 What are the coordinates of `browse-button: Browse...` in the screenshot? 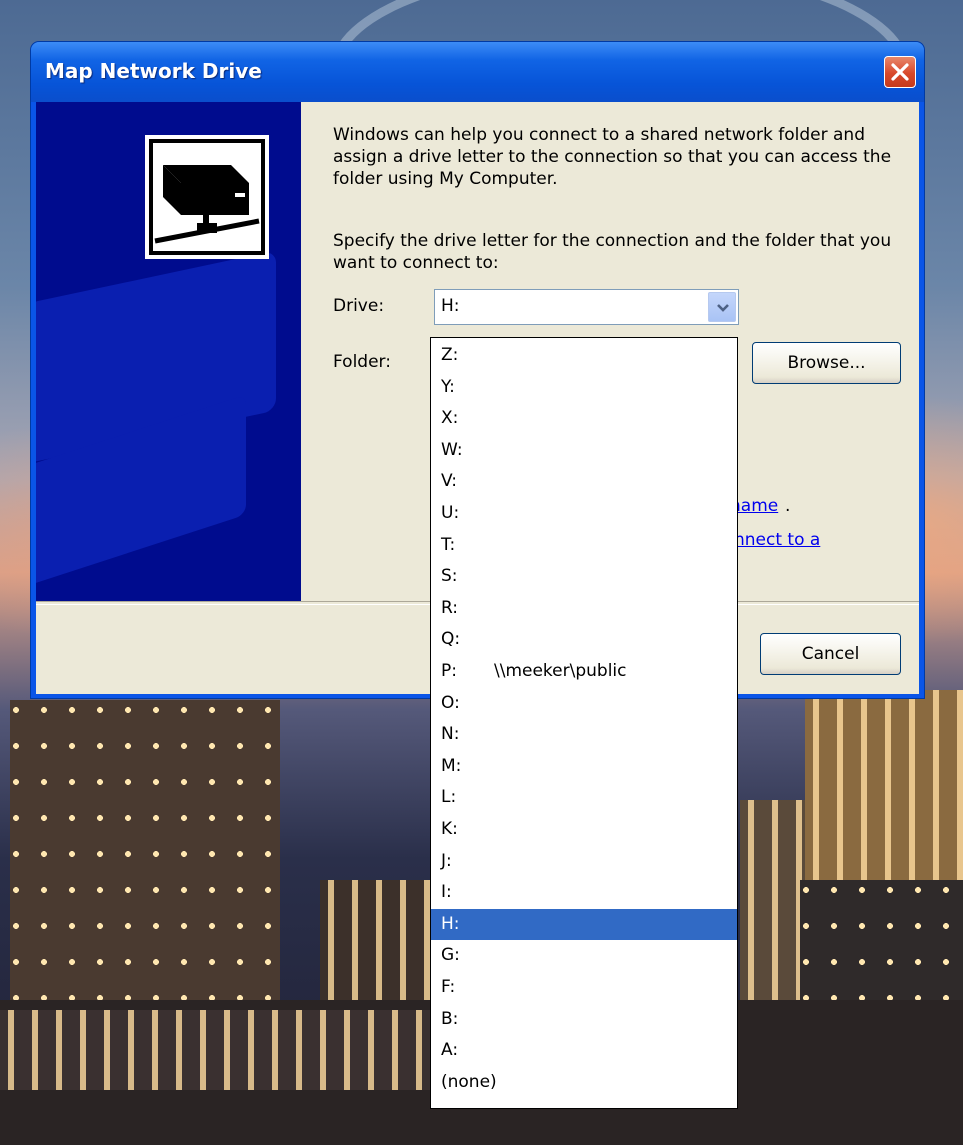 It's located at (826, 363).